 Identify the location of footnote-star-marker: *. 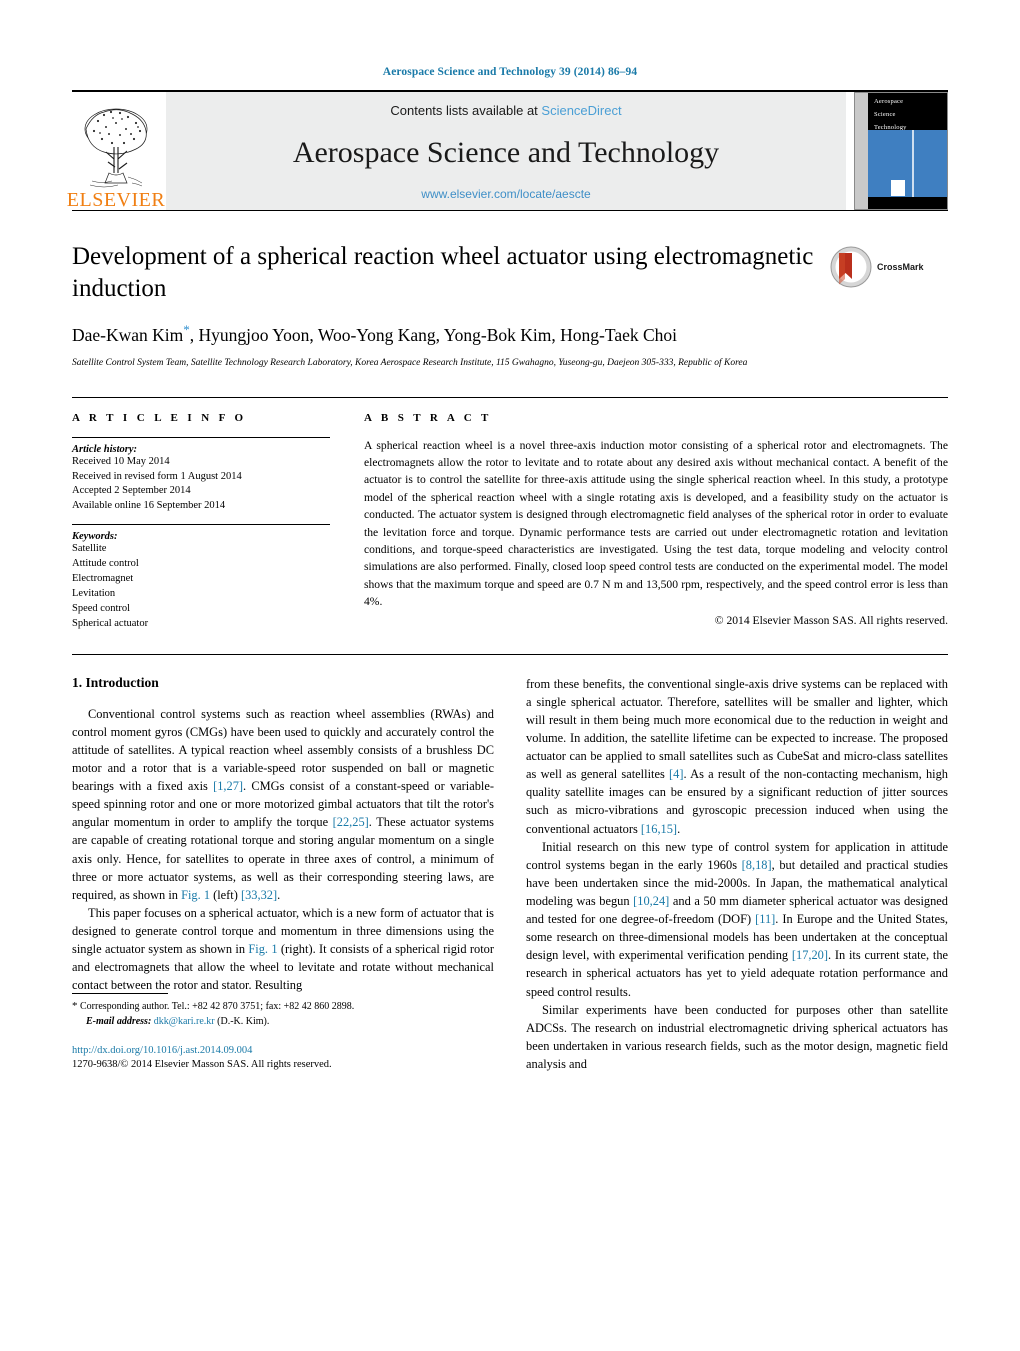
(75, 1006).